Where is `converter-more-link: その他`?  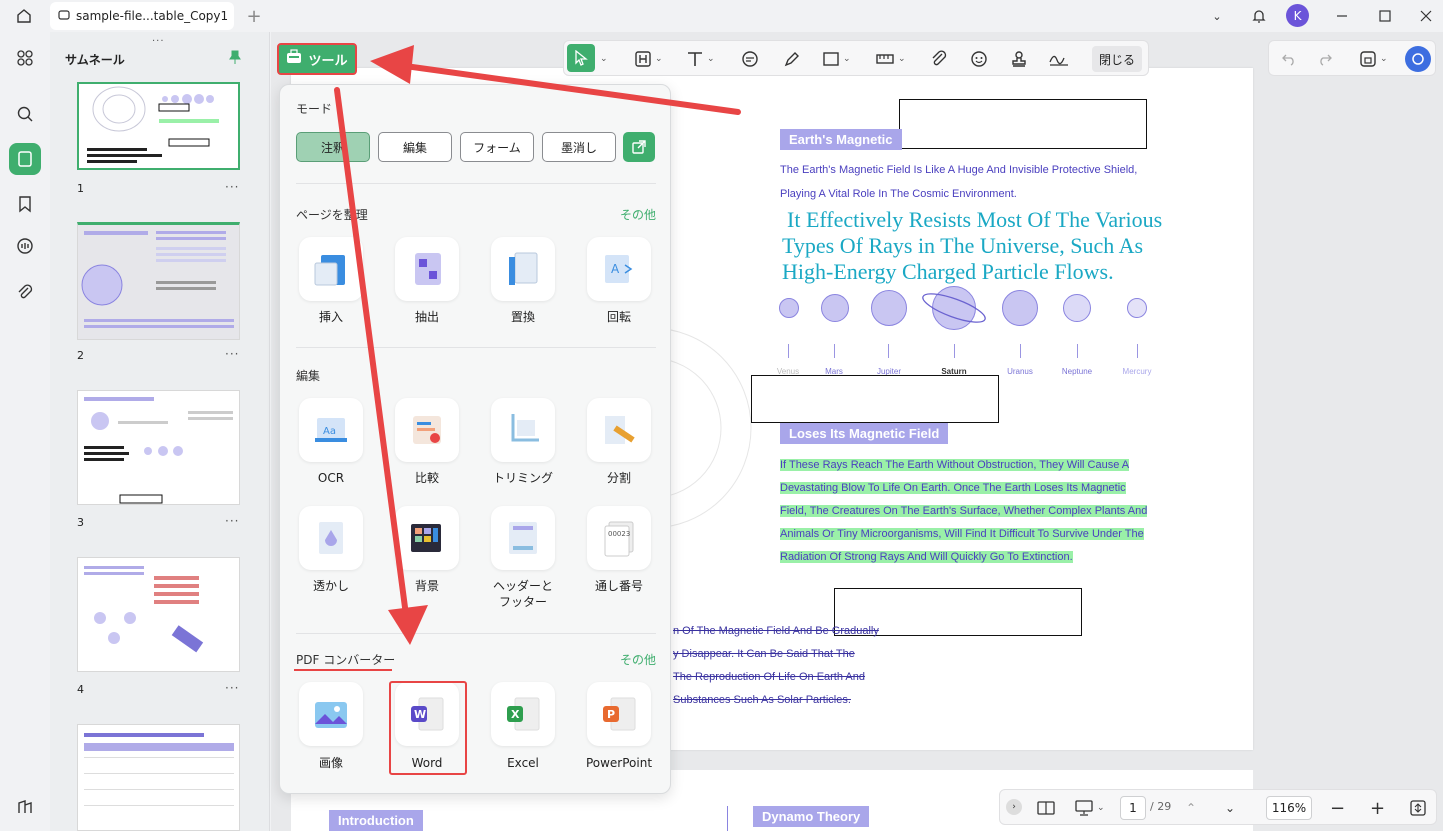 converter-more-link: その他 is located at coordinates (638, 659).